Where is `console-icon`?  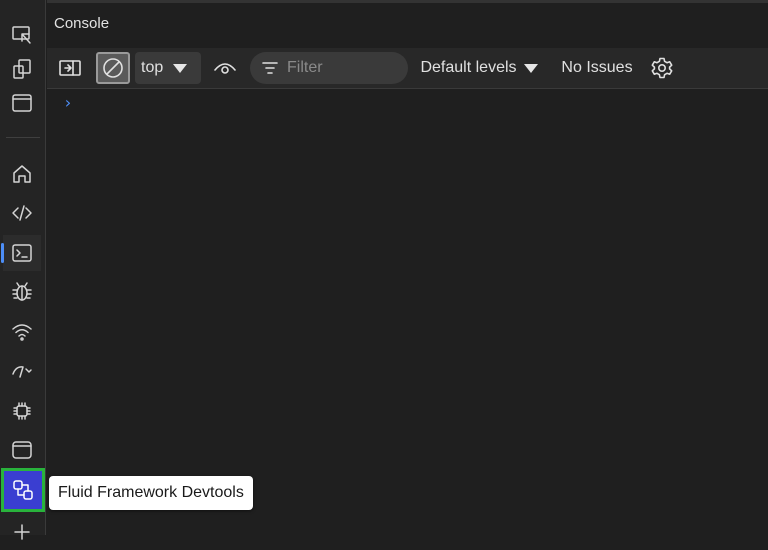
console-icon is located at coordinates (21, 253).